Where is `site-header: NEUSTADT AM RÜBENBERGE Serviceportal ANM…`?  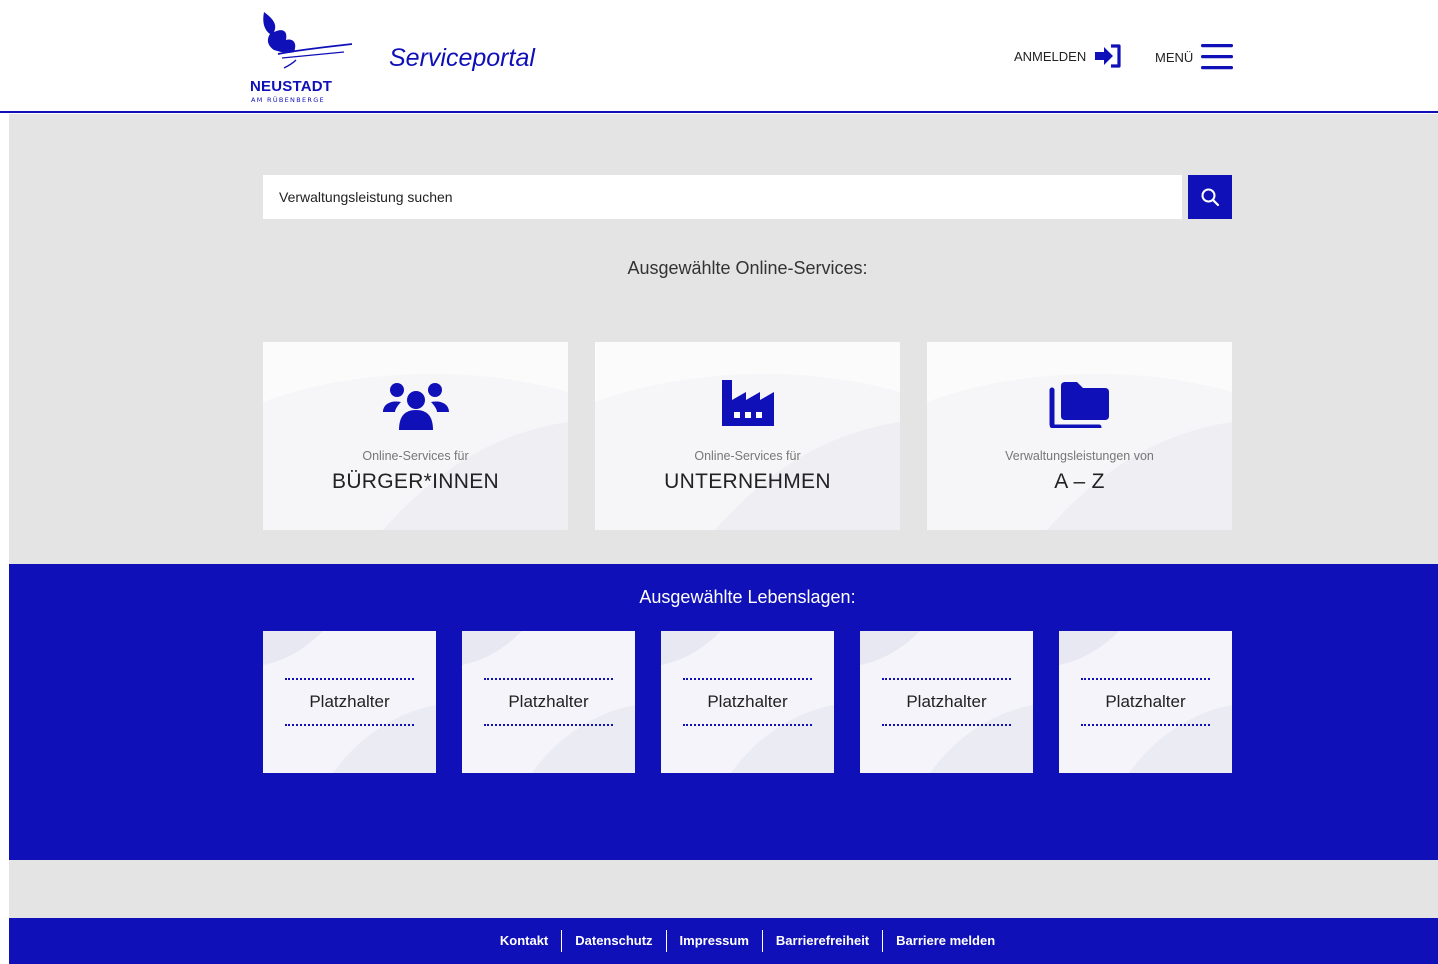
site-header: NEUSTADT AM RÜBENBERGE Serviceportal ANM… is located at coordinates (719, 56).